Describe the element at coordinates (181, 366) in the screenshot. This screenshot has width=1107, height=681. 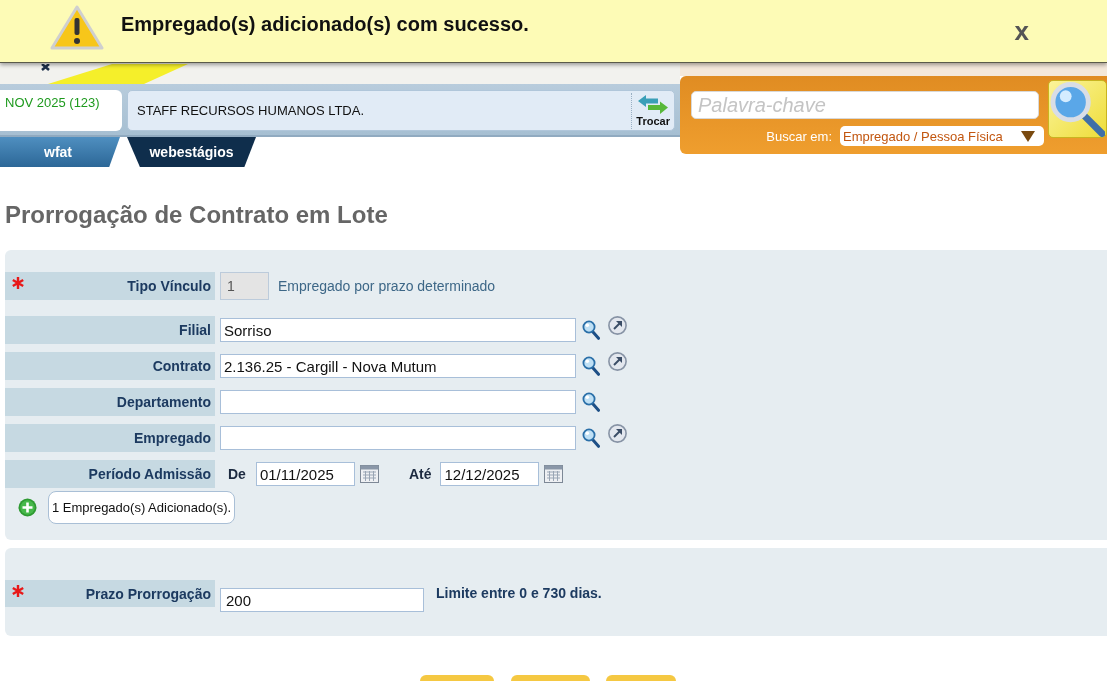
I see `field-label: Contrato` at that location.